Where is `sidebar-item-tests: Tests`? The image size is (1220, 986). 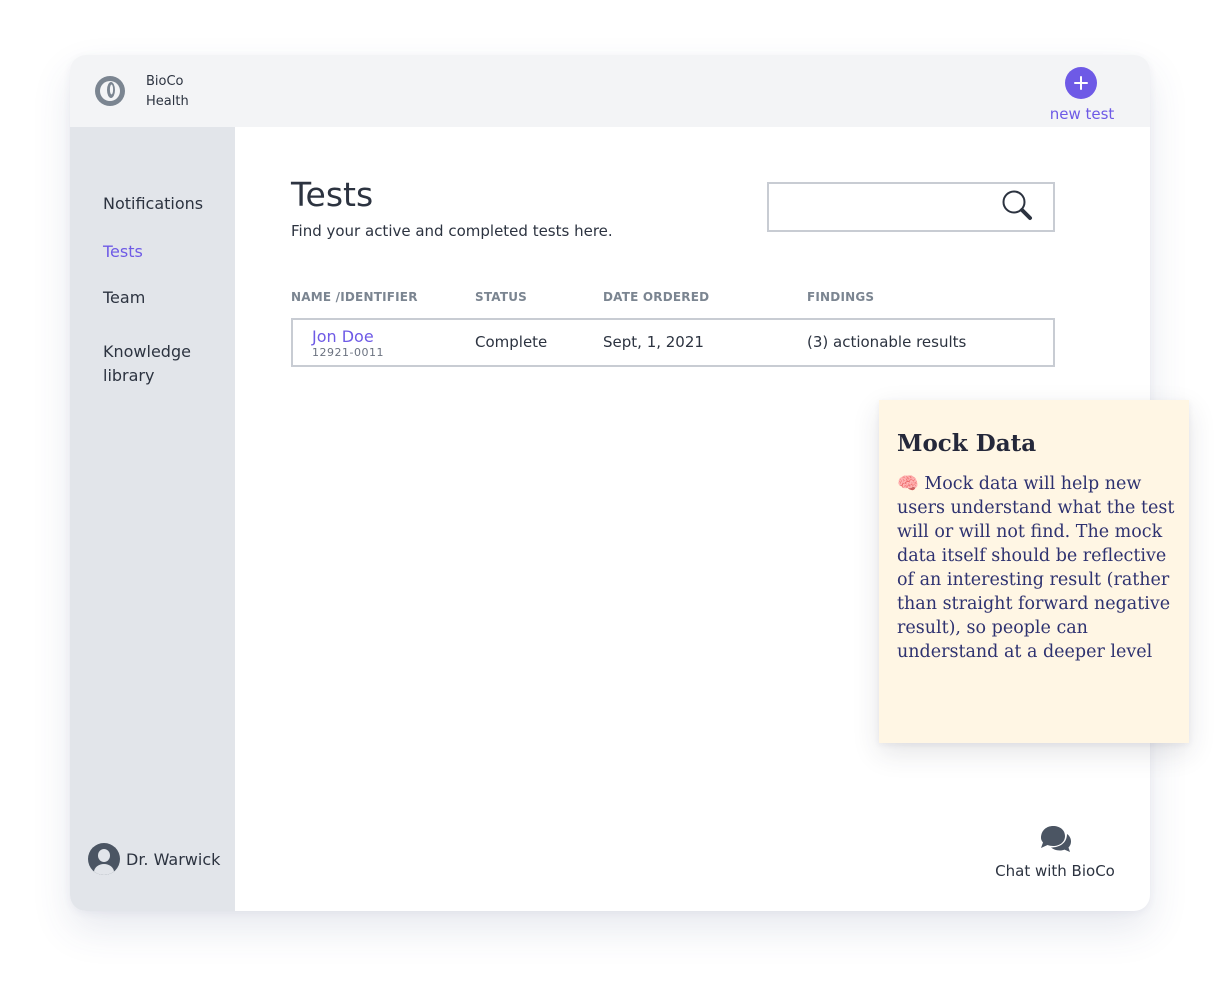
sidebar-item-tests: Tests is located at coordinates (123, 252).